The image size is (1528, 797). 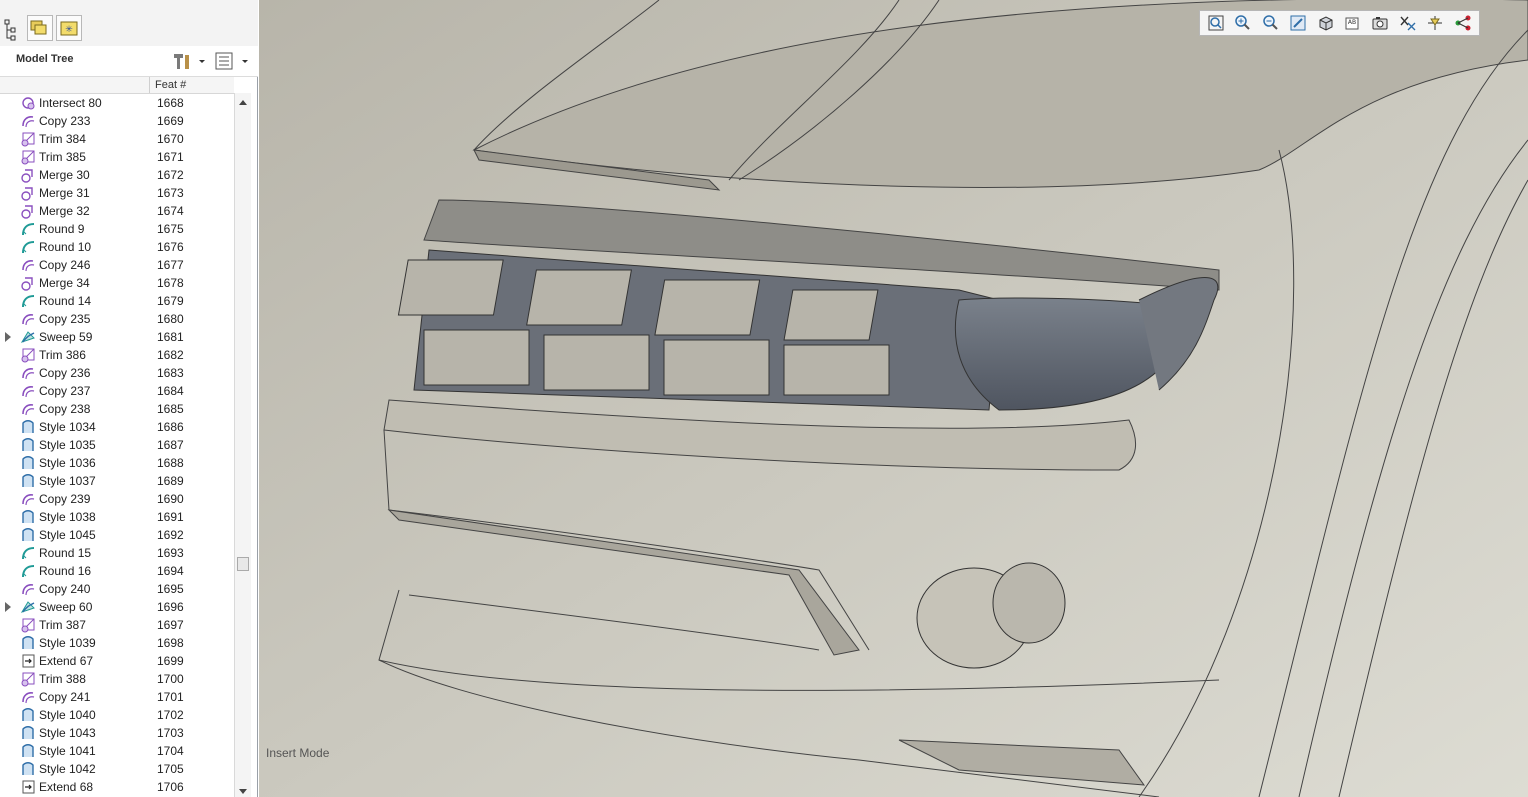 I want to click on refit-icon, so click(x=1216, y=23).